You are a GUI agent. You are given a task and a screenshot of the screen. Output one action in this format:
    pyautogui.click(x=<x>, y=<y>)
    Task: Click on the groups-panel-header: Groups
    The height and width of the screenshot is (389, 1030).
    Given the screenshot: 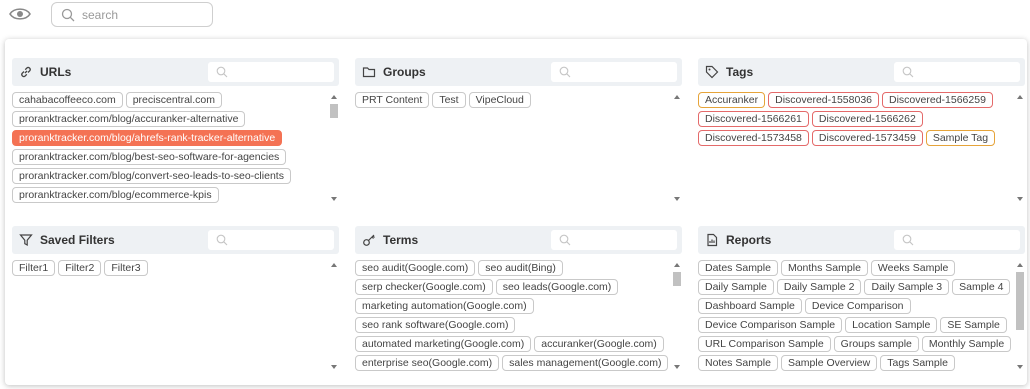 What is the action you would take?
    pyautogui.click(x=518, y=72)
    